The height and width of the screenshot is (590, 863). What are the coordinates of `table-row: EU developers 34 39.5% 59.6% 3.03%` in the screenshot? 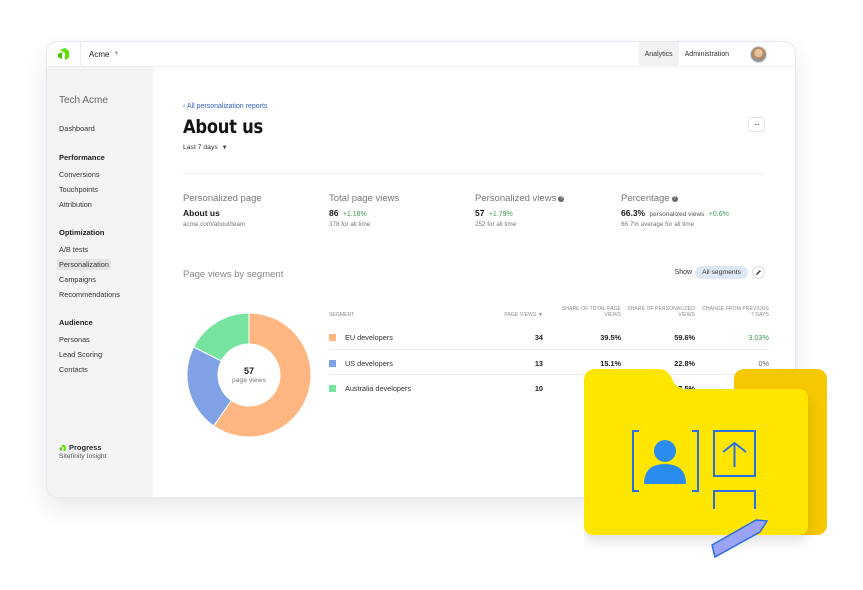 It's located at (549, 337).